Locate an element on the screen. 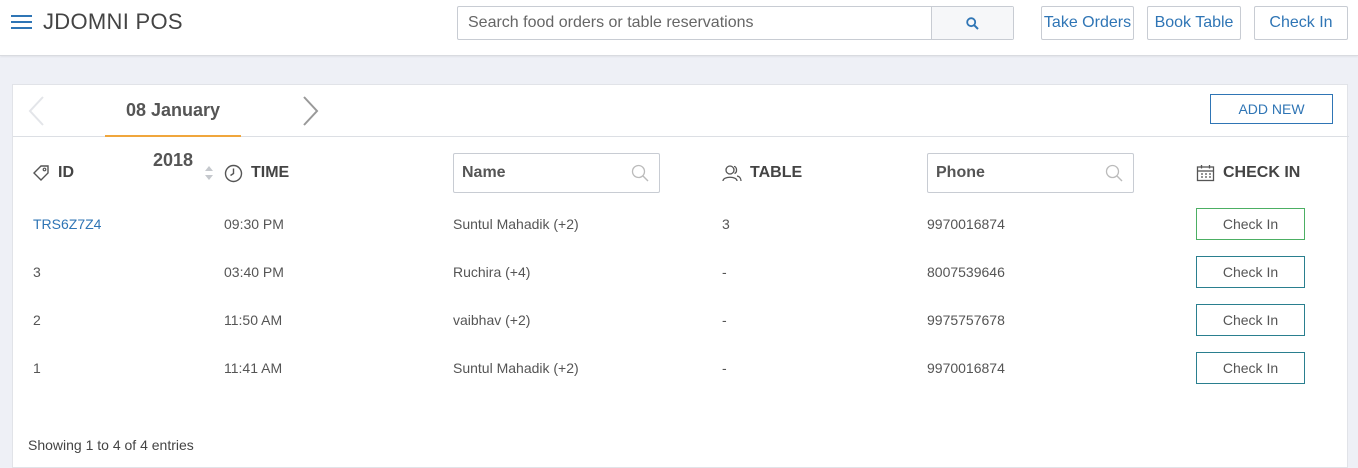  column-header-id: ID is located at coordinates (53, 173).